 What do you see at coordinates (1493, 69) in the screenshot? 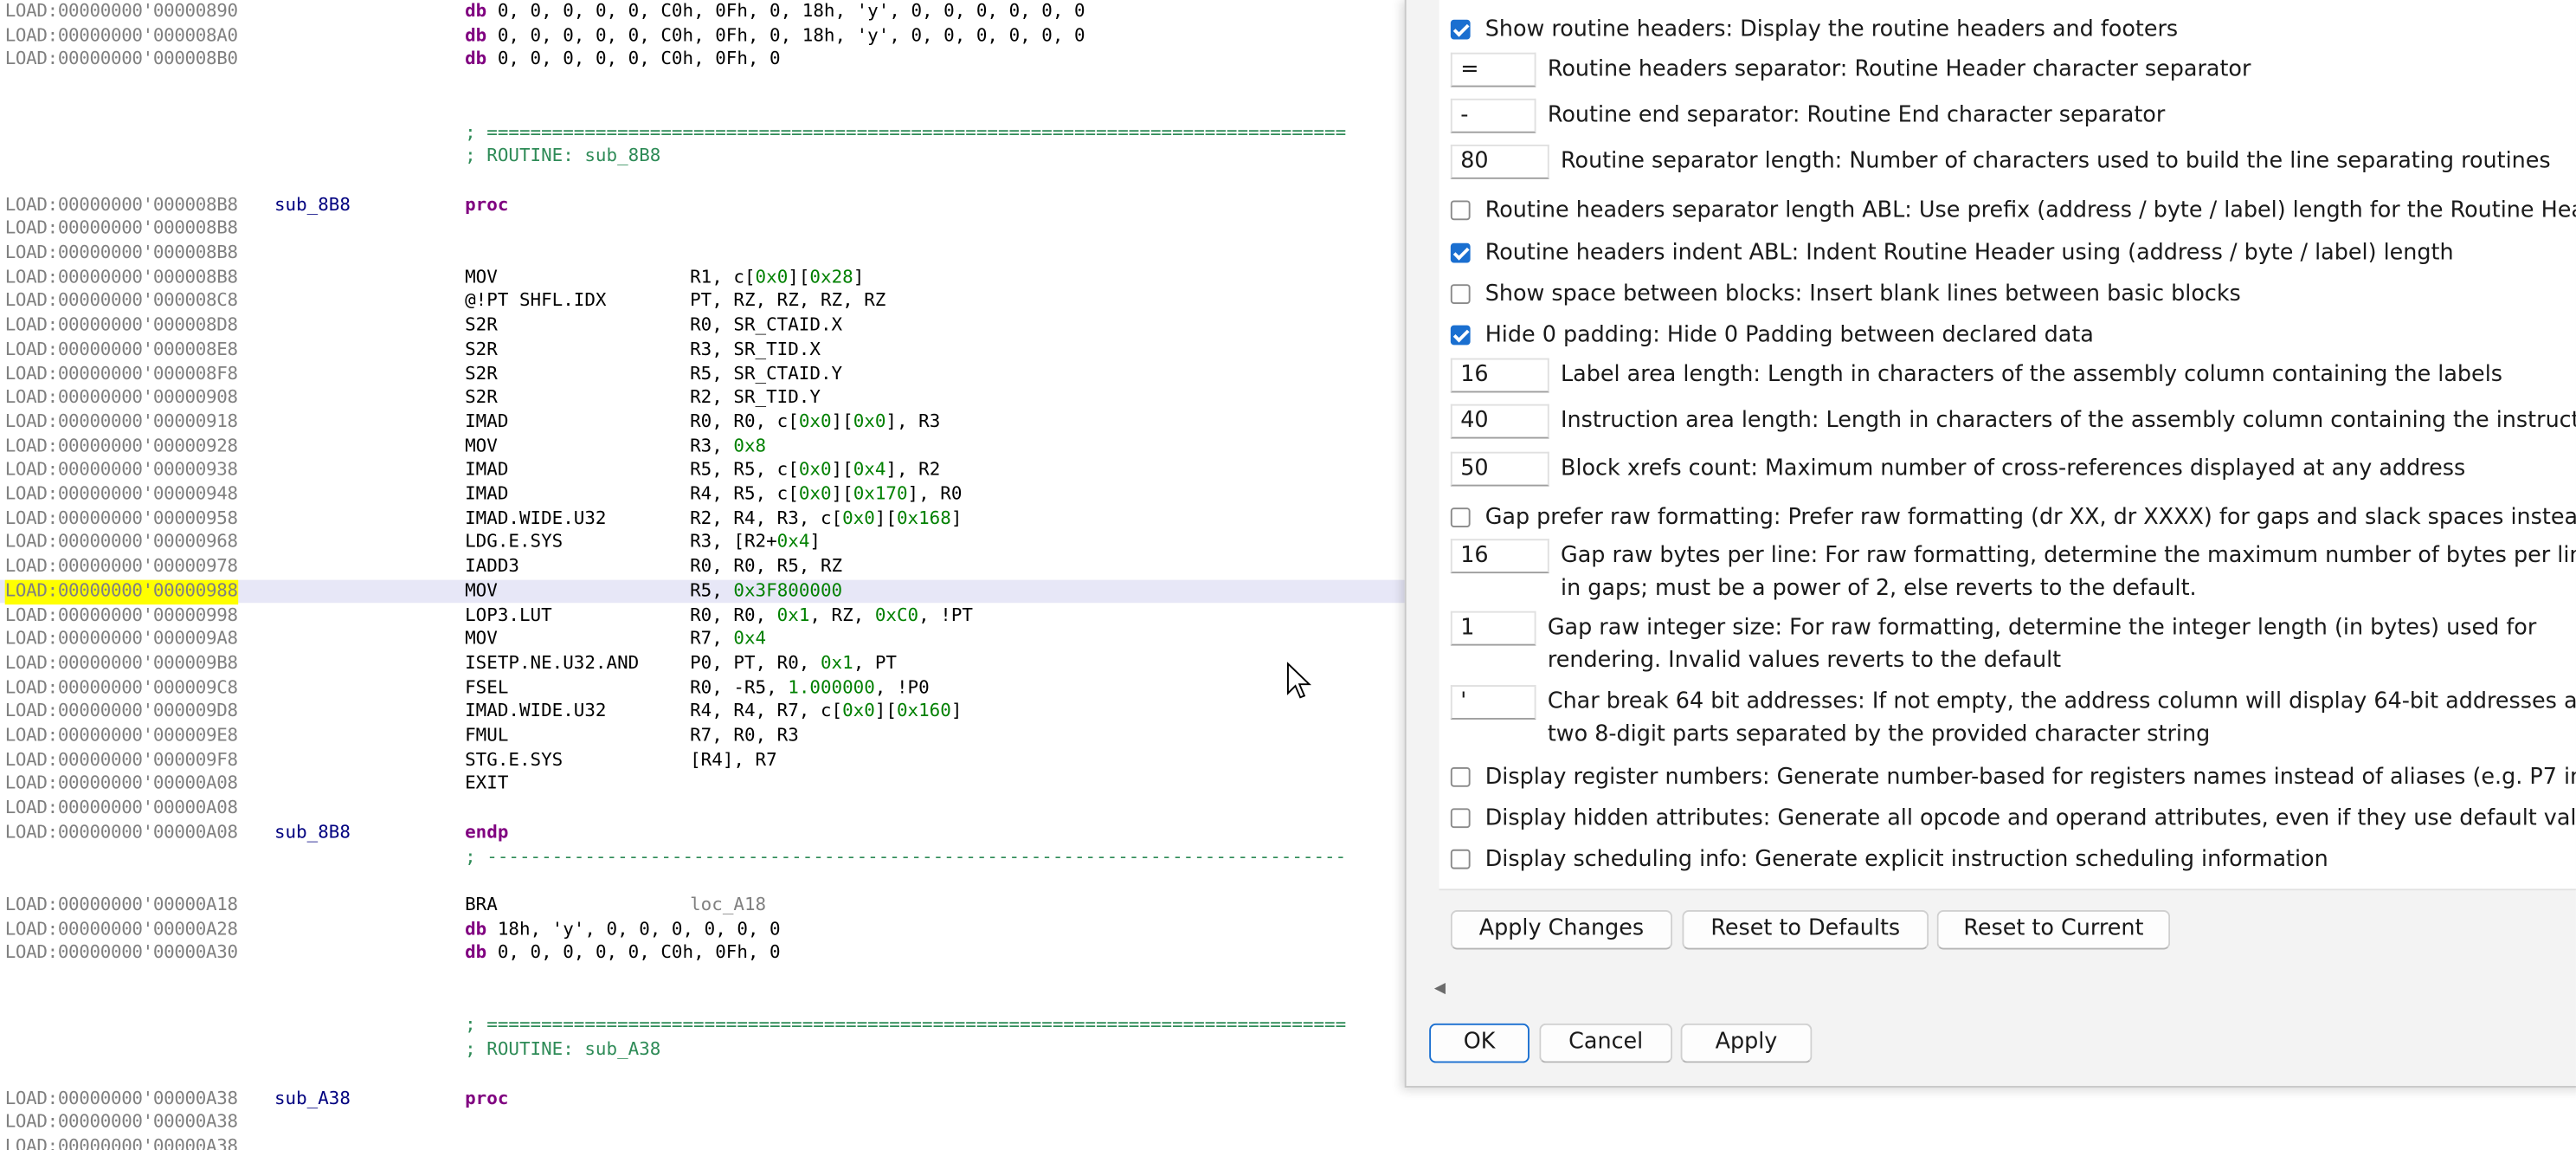
I see `option-text-input: =` at bounding box center [1493, 69].